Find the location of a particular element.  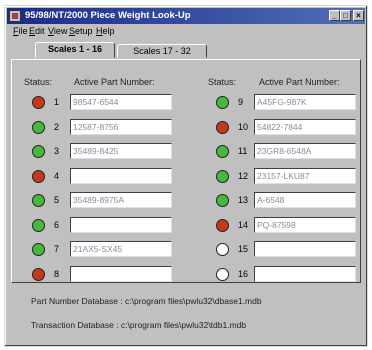

scale-row: 6 is located at coordinates (107, 225).